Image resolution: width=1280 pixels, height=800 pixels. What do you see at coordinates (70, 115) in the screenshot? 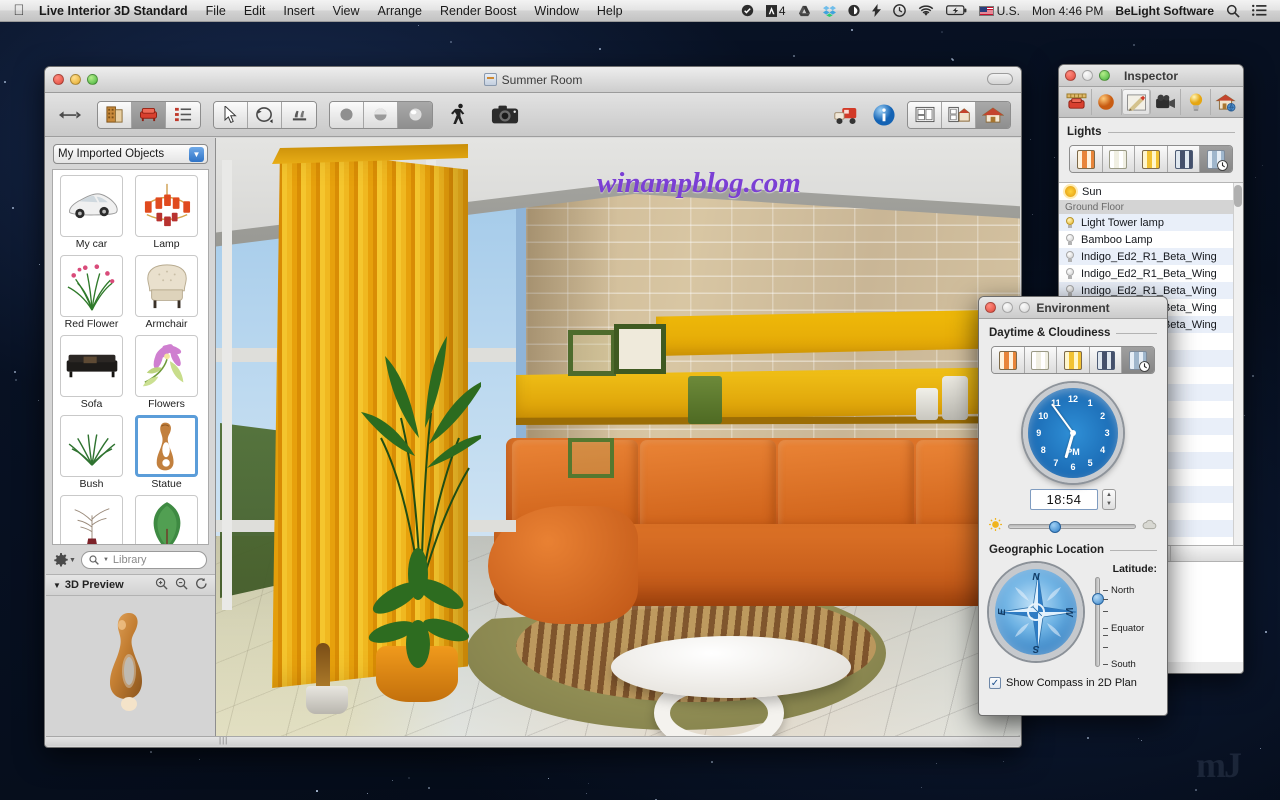
I see `arrows-left-right-icon` at bounding box center [70, 115].